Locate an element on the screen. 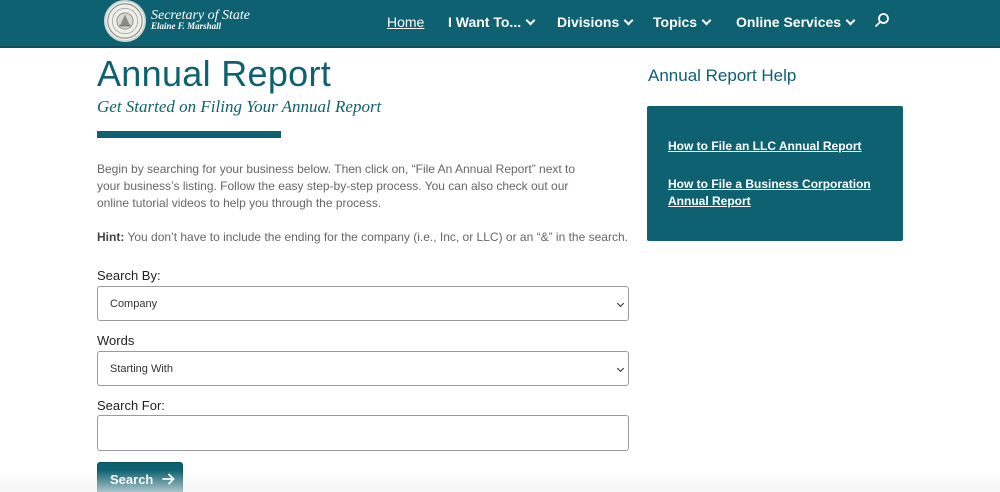 This screenshot has width=1000, height=492. logo-subtitle: Elaine F. Marshall is located at coordinates (186, 26).